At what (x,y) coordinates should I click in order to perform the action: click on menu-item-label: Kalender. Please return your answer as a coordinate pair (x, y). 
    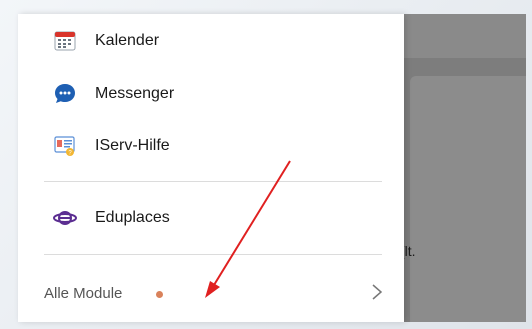
    Looking at the image, I should click on (127, 40).